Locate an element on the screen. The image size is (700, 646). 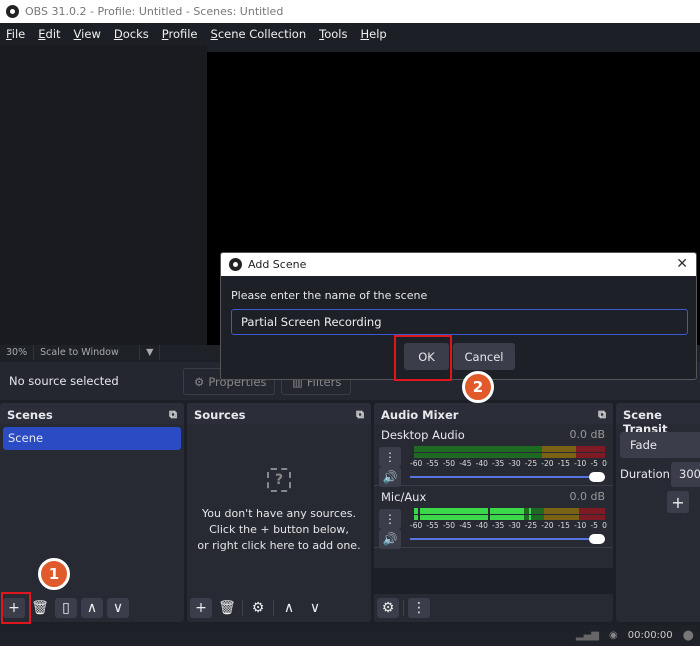
menu-edit: Edit is located at coordinates (49, 34).